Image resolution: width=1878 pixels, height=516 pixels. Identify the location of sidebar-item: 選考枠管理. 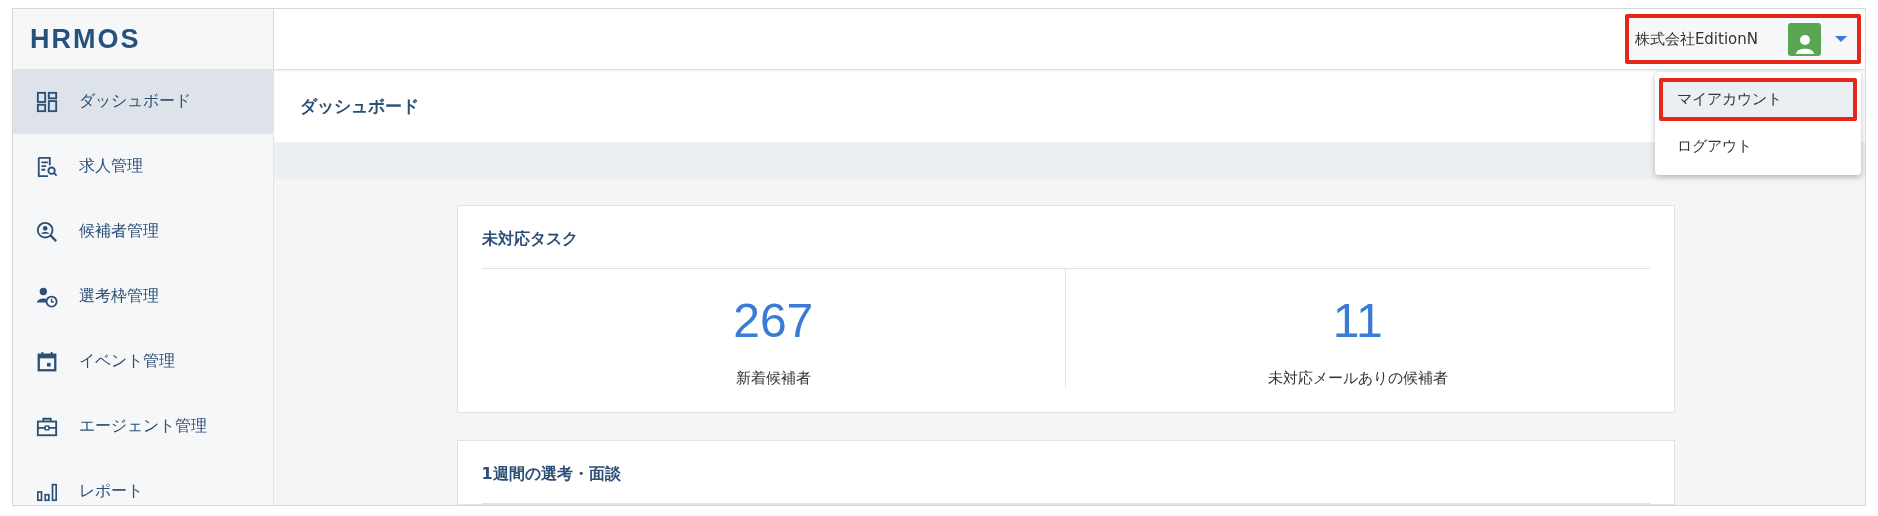
(143, 296).